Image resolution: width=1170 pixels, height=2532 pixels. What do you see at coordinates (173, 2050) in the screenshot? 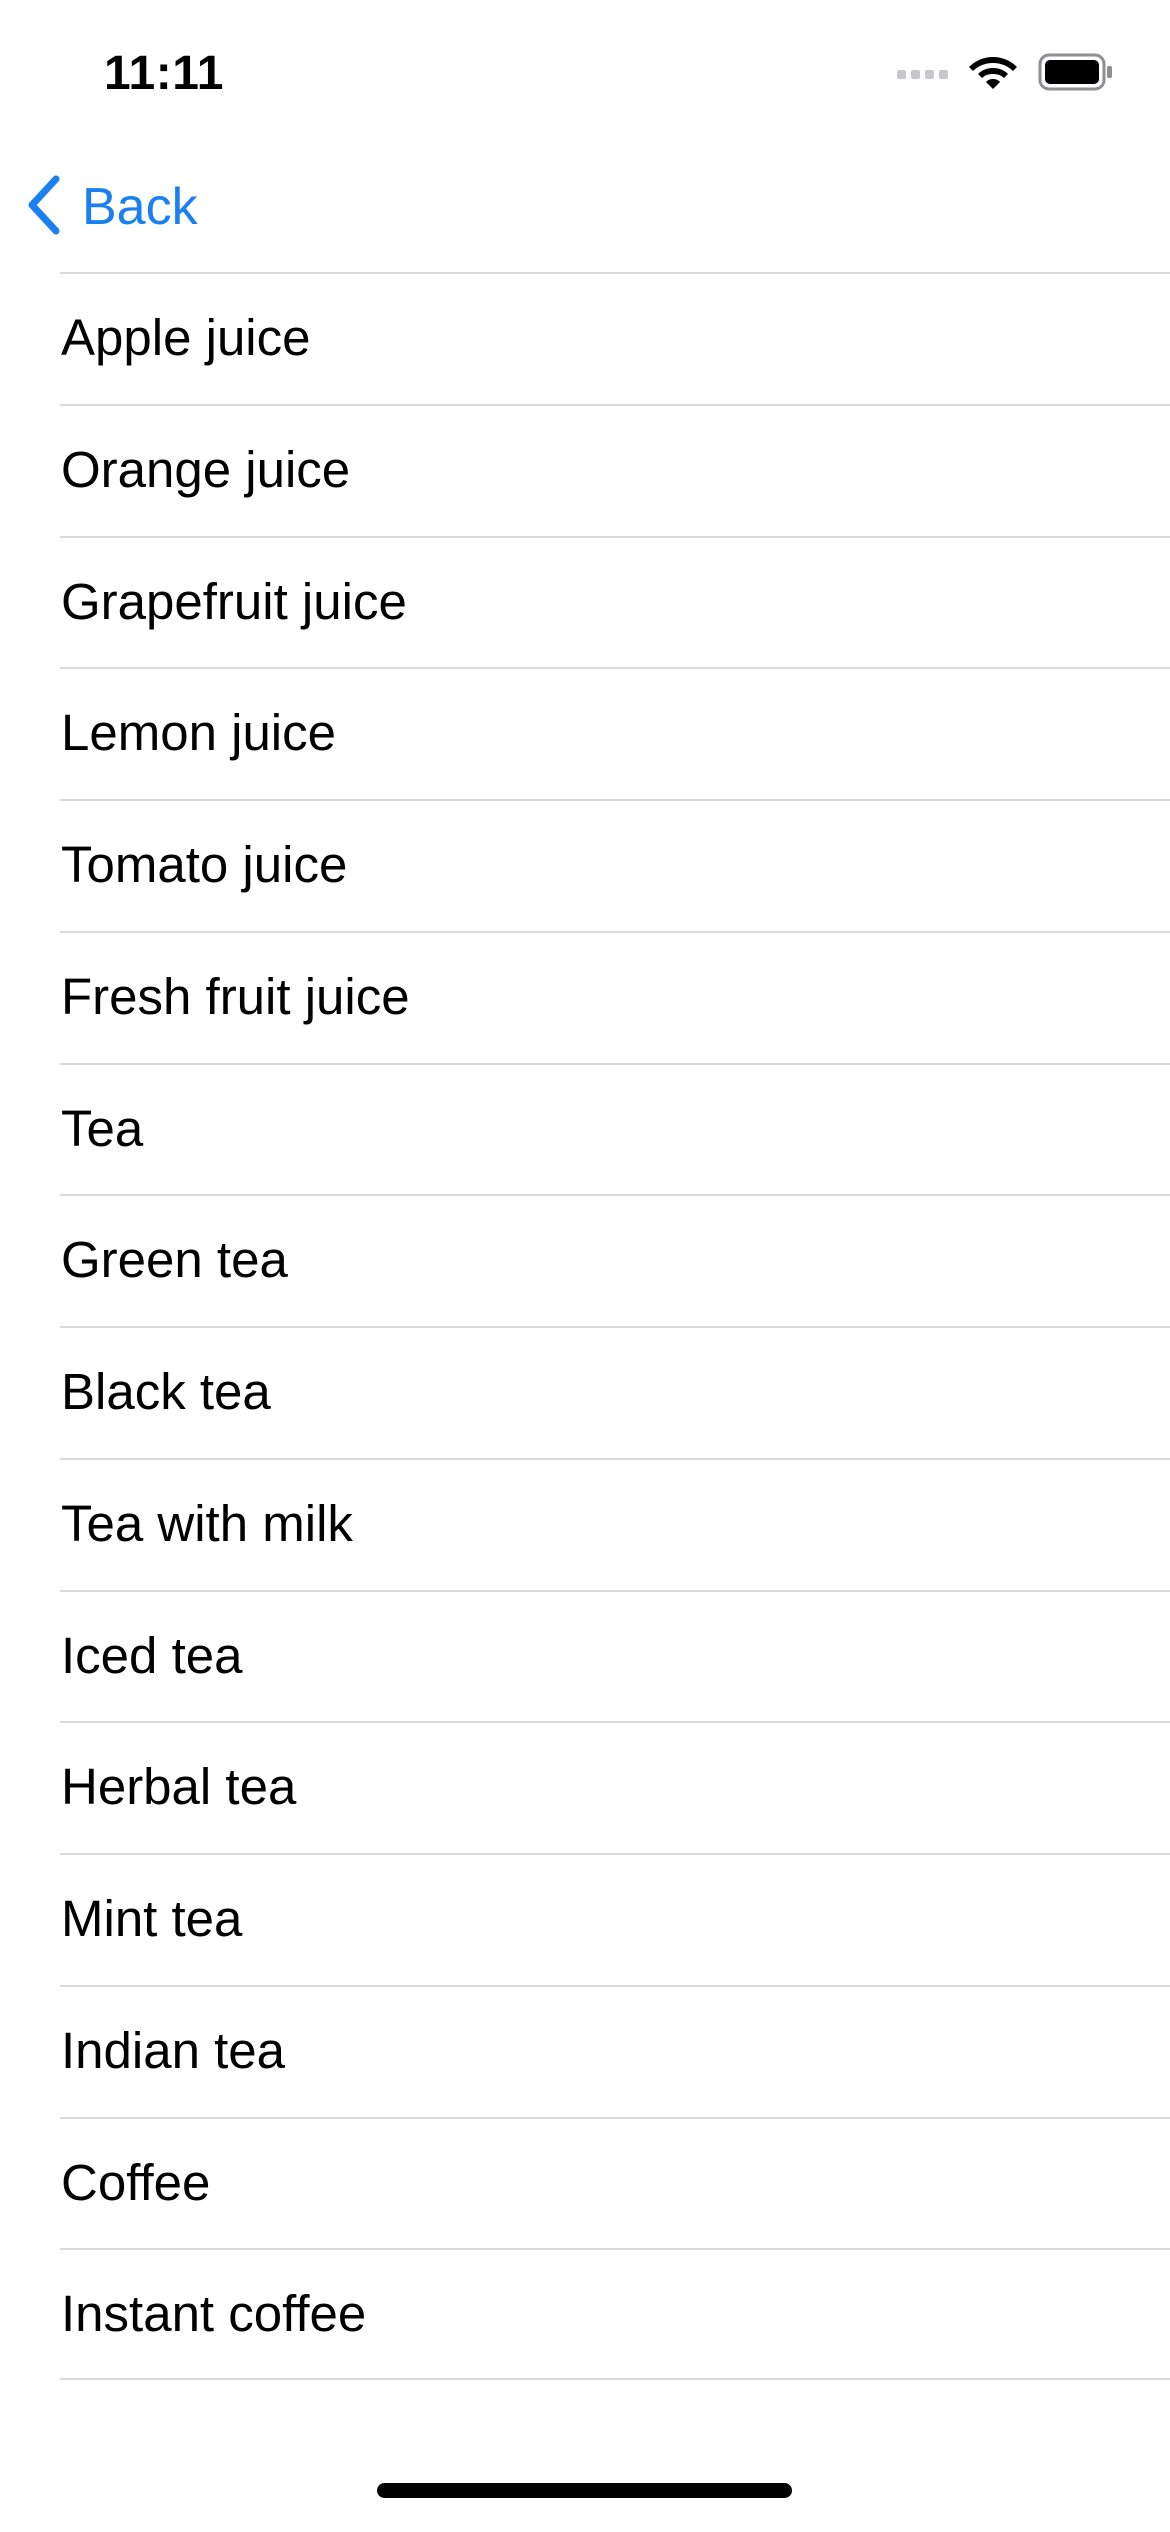
I see `list-item-label: Indian tea` at bounding box center [173, 2050].